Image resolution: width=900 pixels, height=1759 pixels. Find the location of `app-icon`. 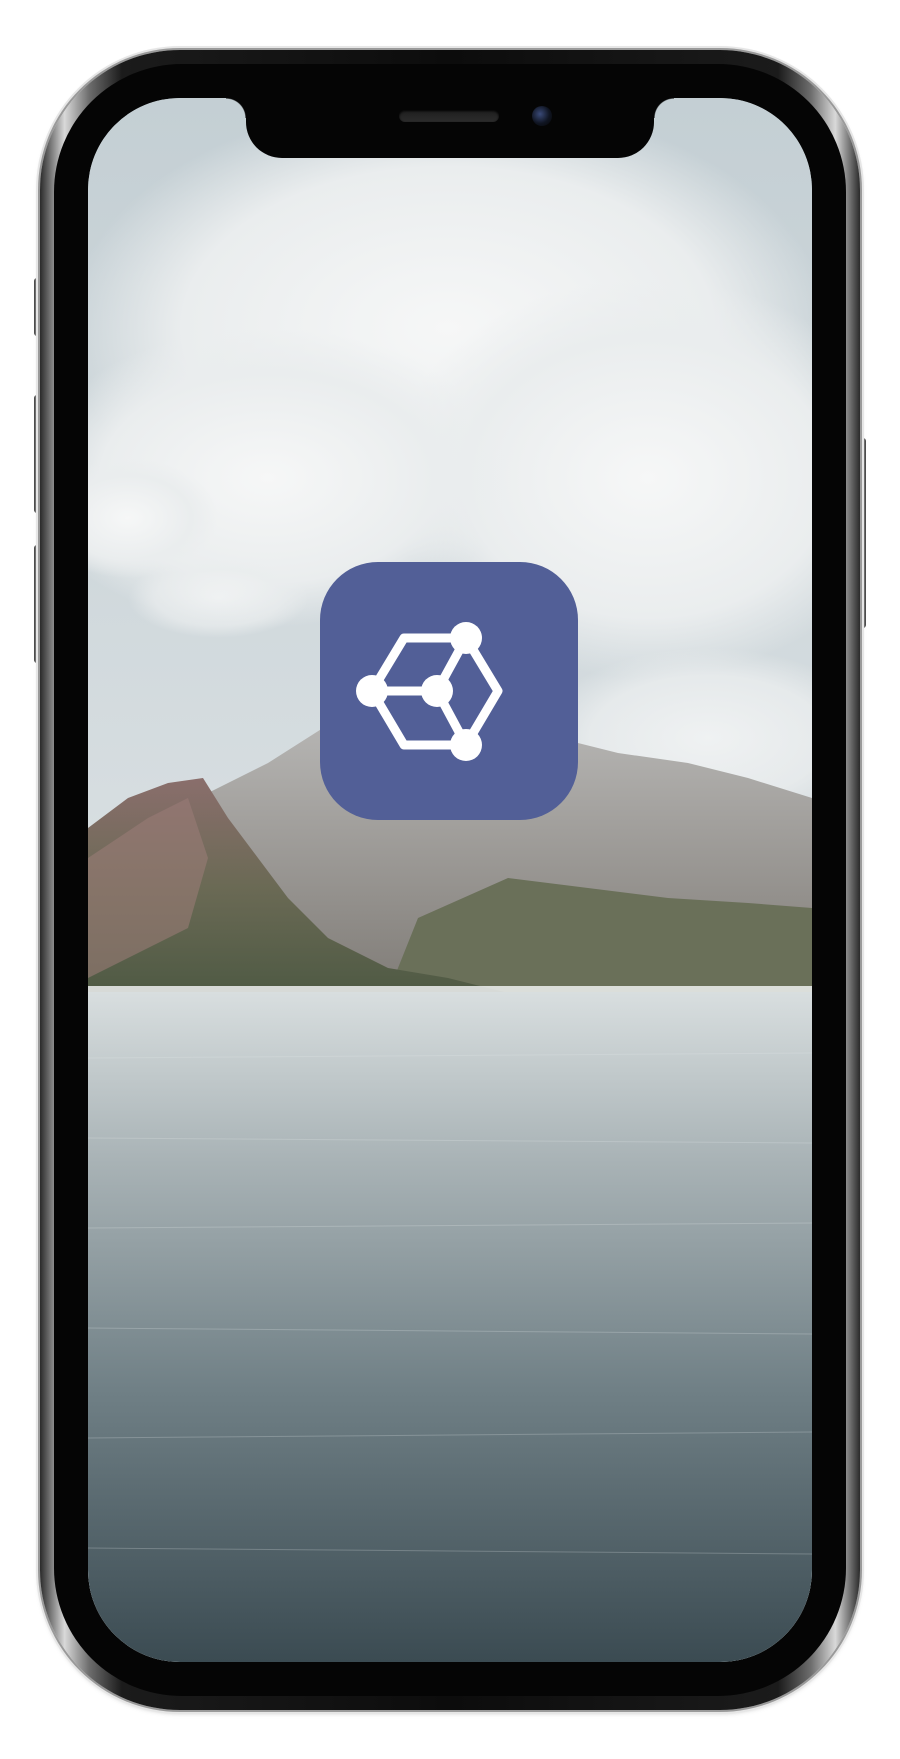

app-icon is located at coordinates (449, 691).